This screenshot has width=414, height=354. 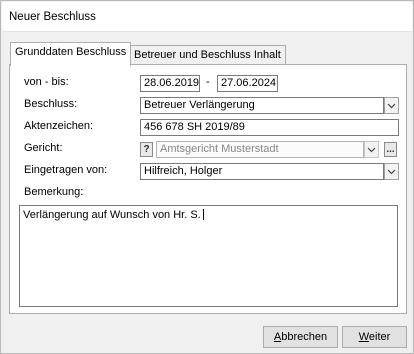 What do you see at coordinates (247, 83) in the screenshot?
I see `date-to-field: 27.06.2024` at bounding box center [247, 83].